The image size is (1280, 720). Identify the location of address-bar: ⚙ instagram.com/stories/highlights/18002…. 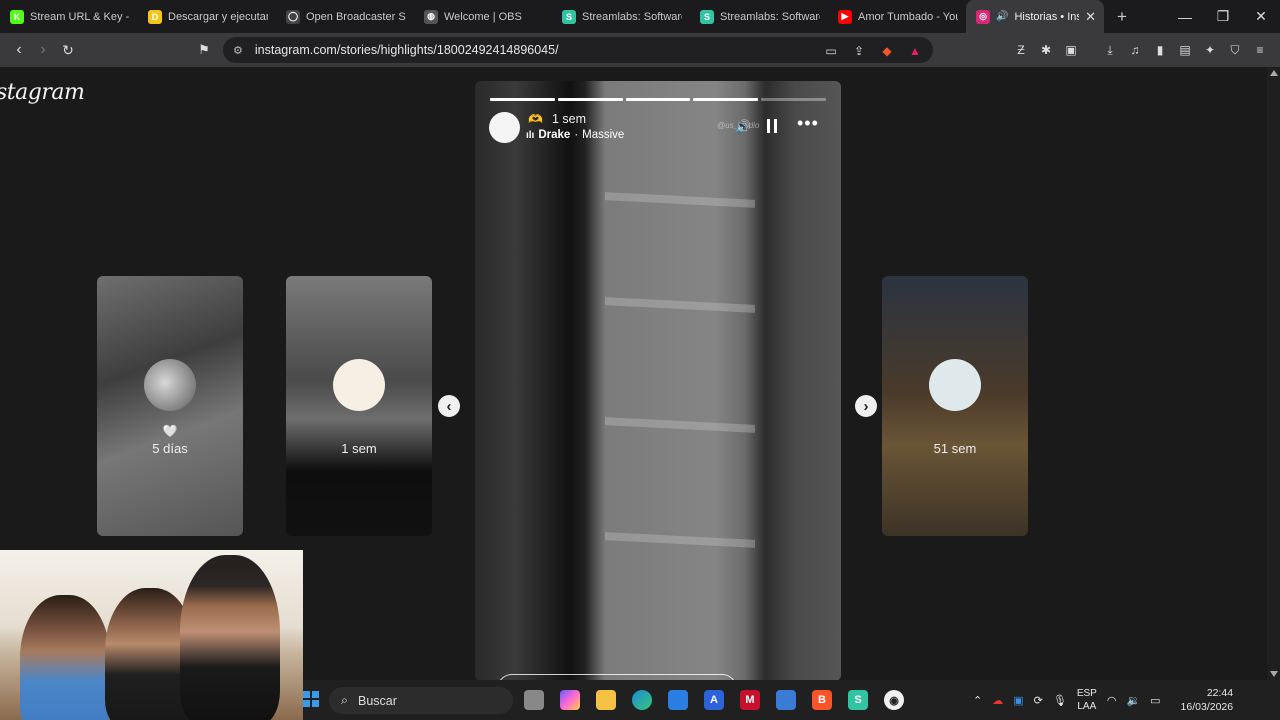
(578, 50).